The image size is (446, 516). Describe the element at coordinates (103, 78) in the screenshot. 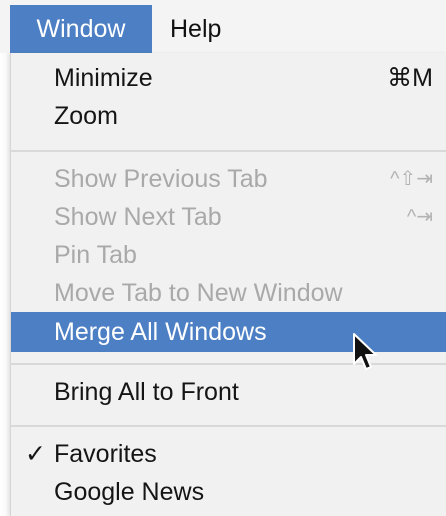

I see `menu-item-label: Minimize` at that location.